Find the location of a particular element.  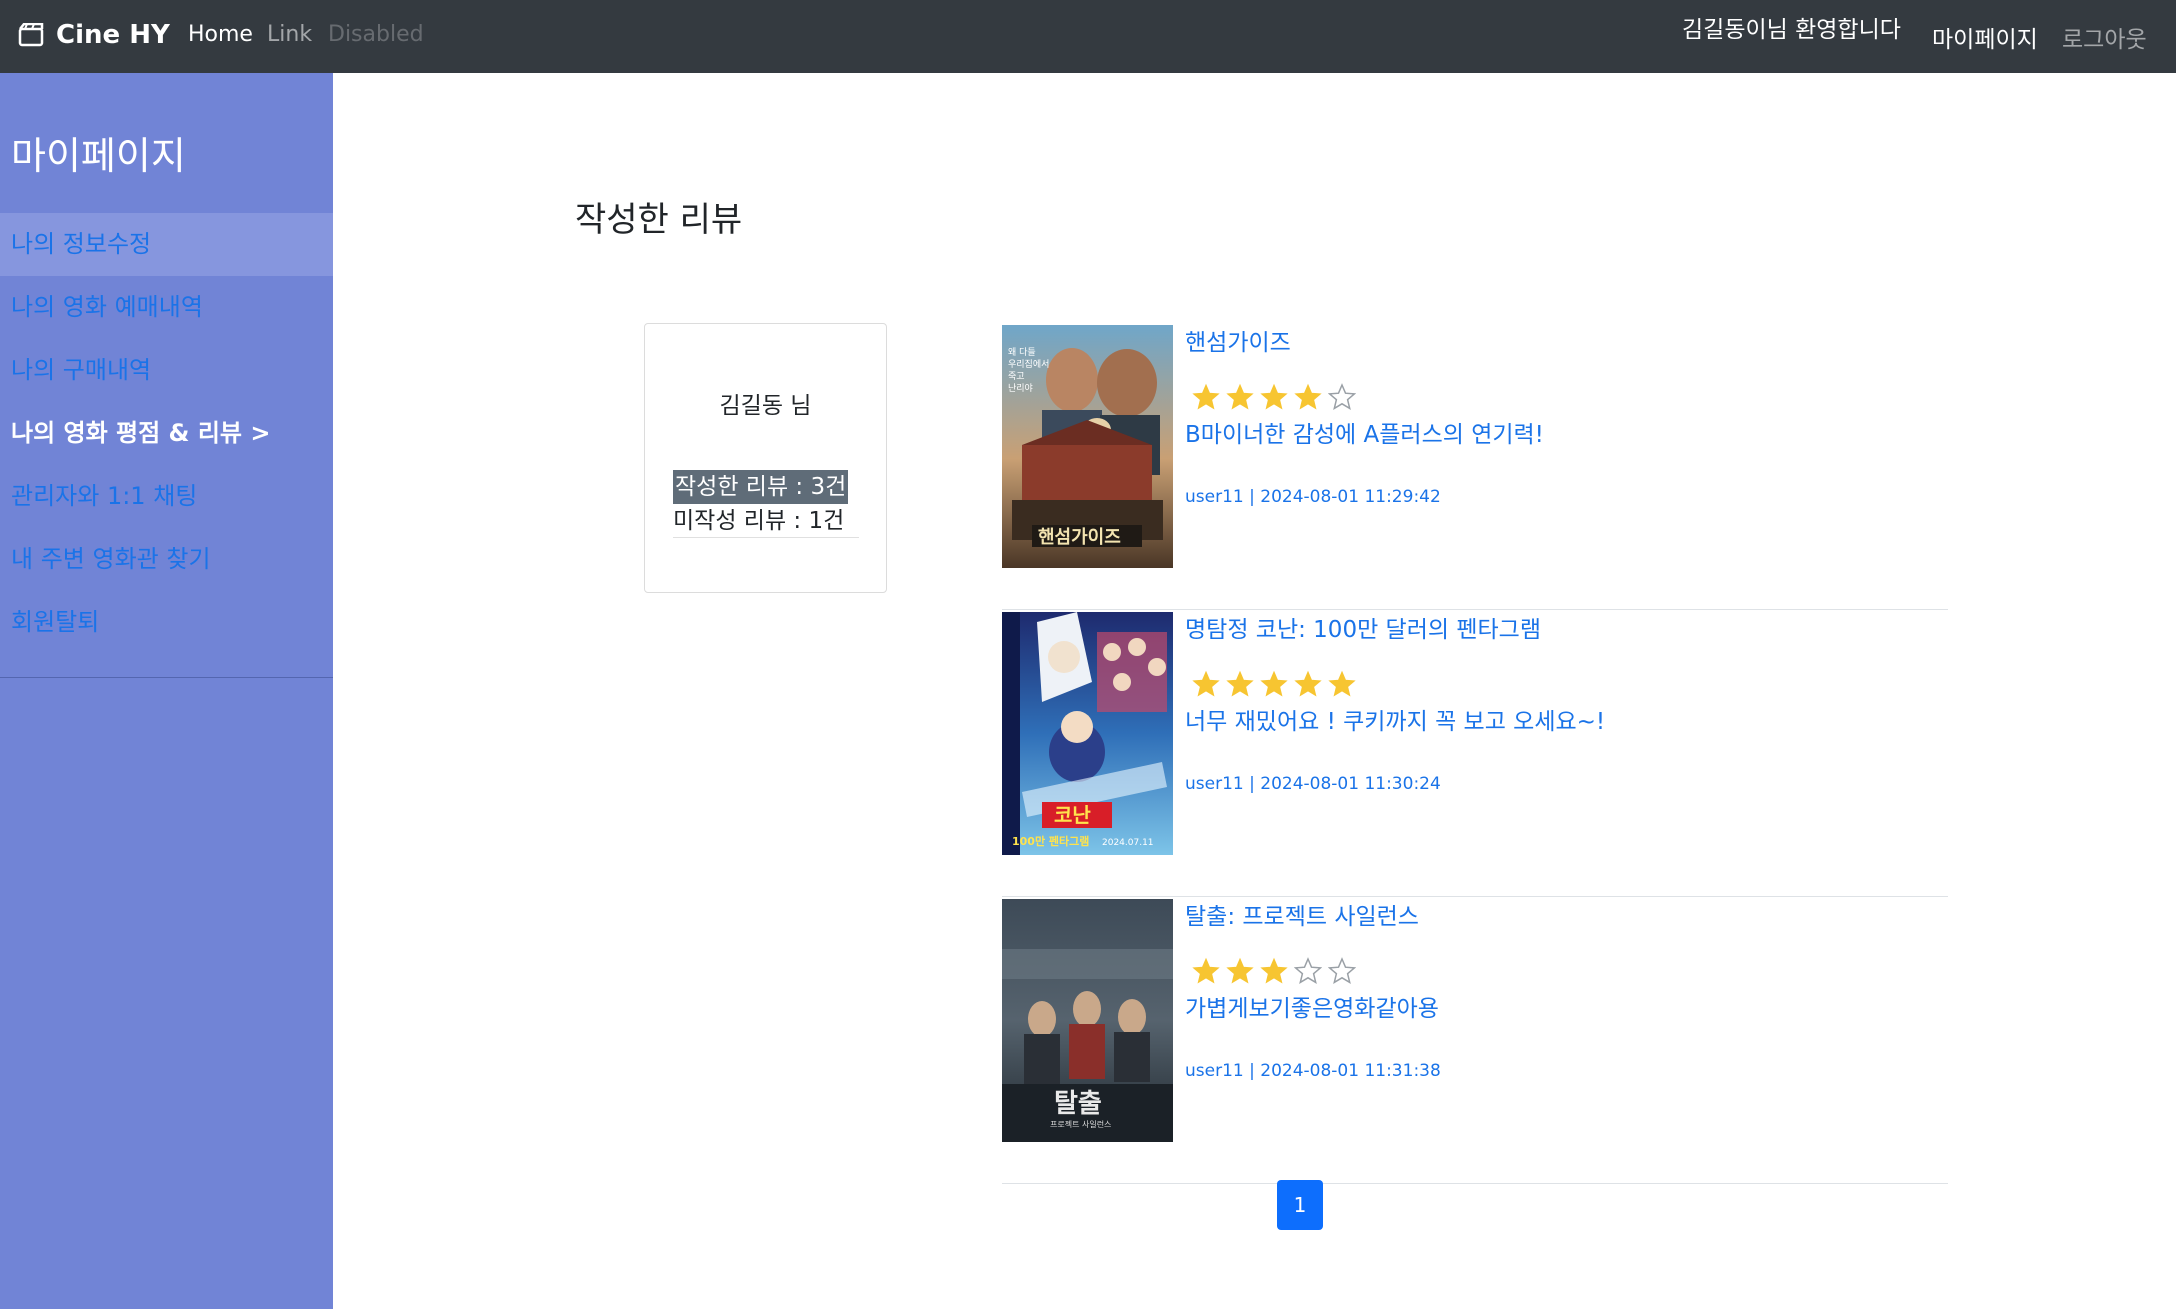

svg-text: 탈출 is located at coordinates (1078, 1104).